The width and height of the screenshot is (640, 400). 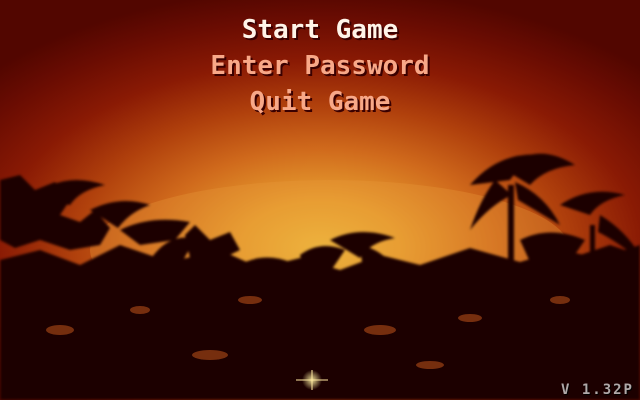 I want to click on enter-password-menu-item: Enter Password, so click(x=320, y=66).